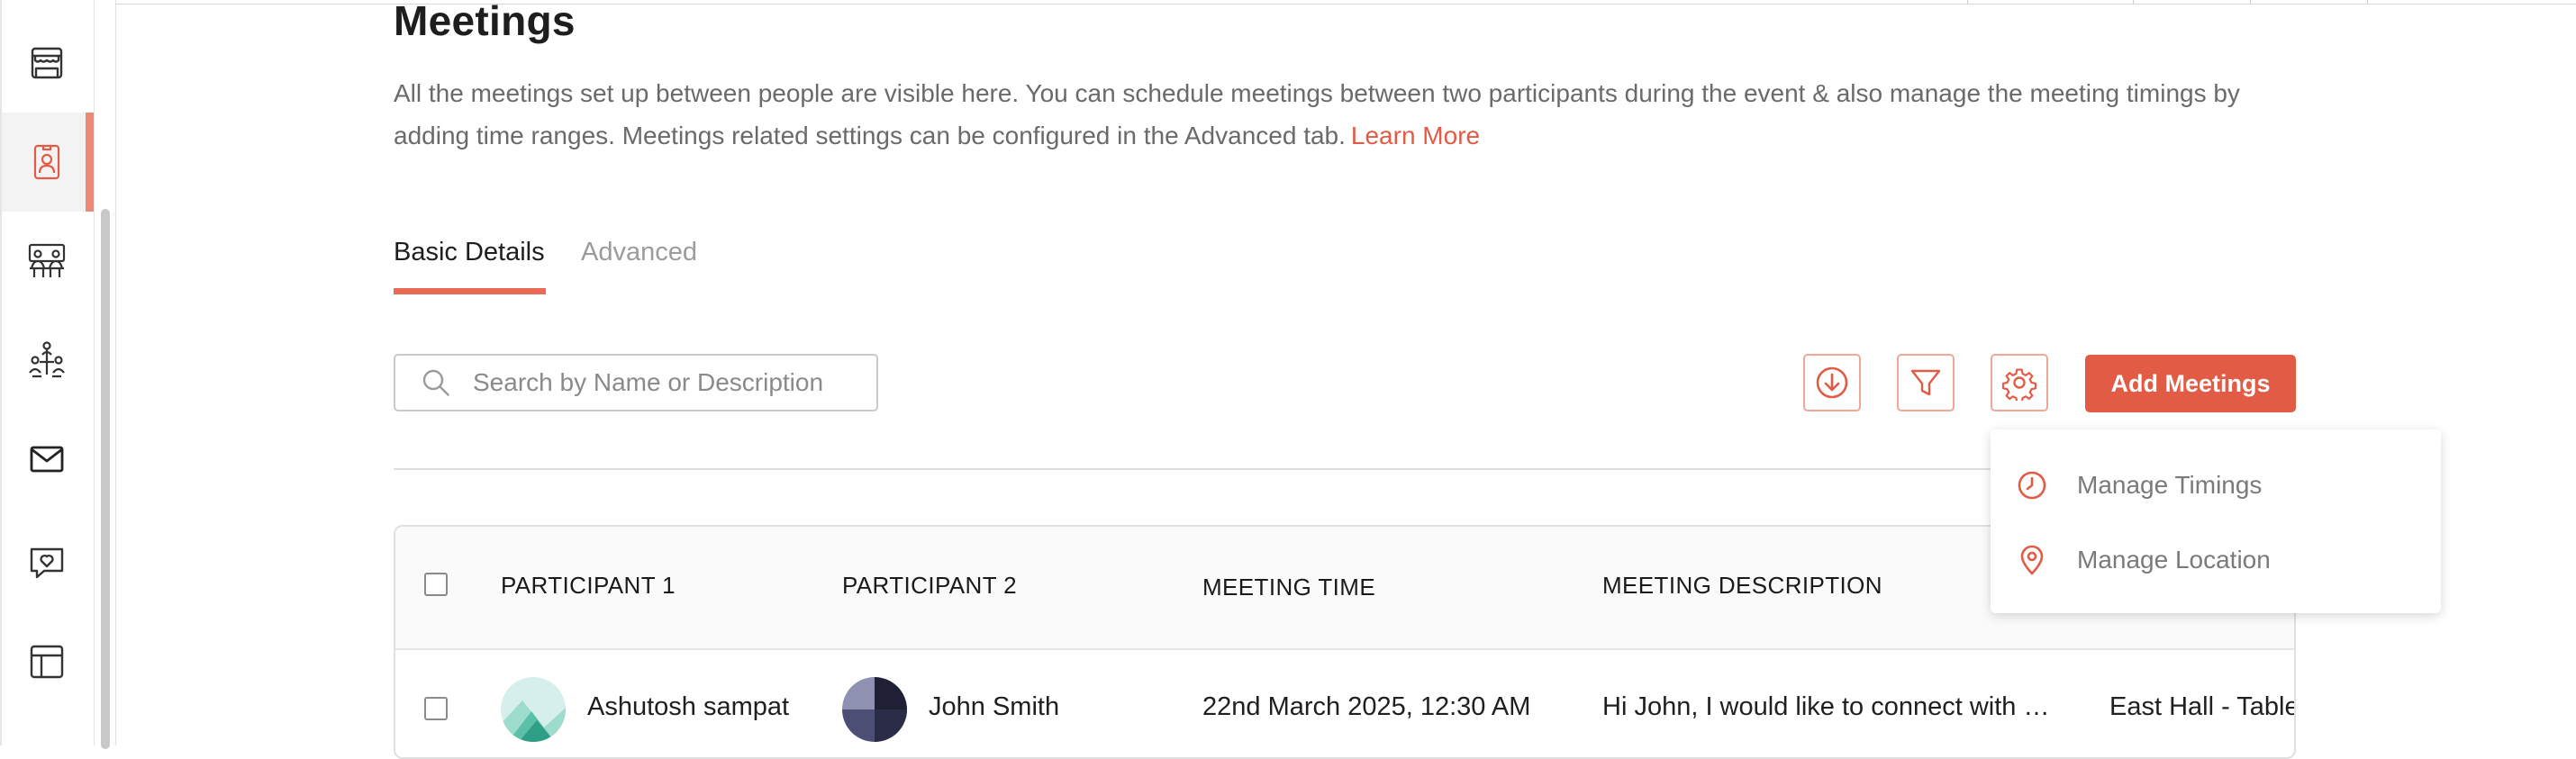  I want to click on sidebar-scrollbar, so click(105, 479).